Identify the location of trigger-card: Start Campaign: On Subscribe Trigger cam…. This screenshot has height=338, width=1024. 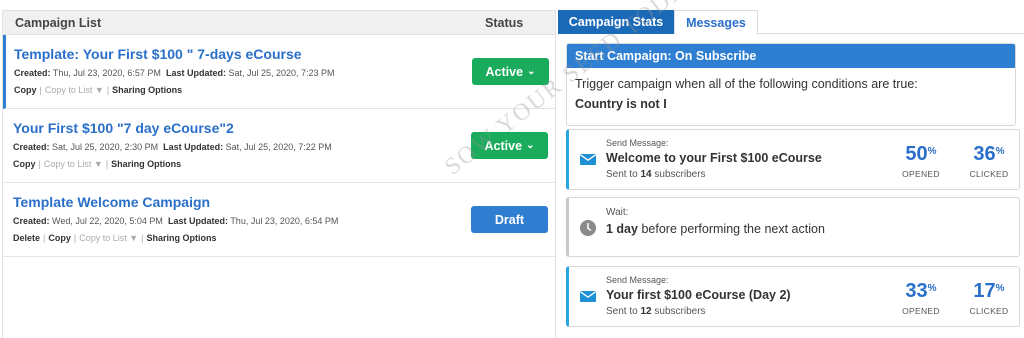
(791, 84).